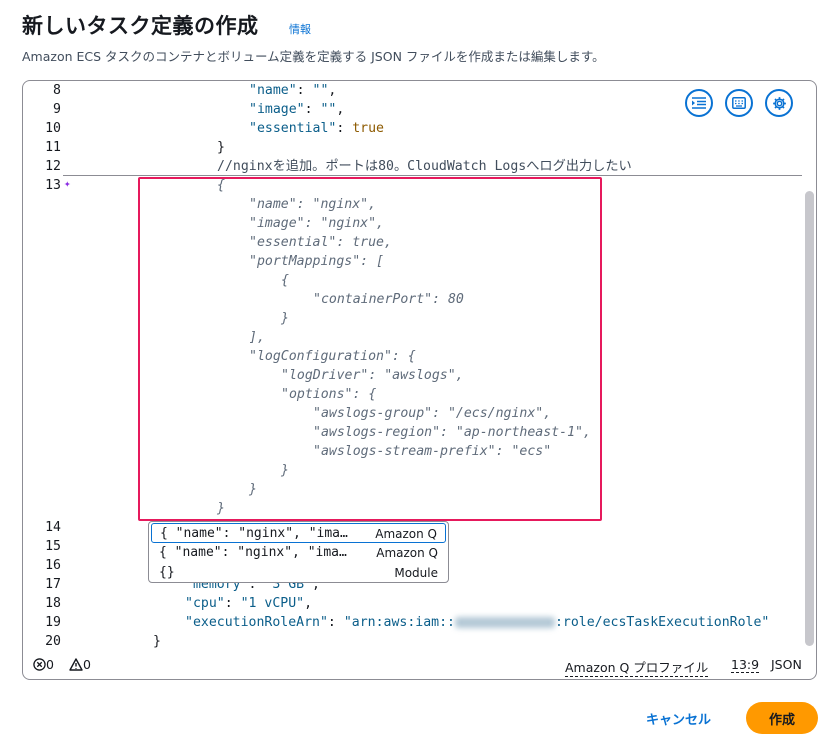 The height and width of the screenshot is (753, 835). Describe the element at coordinates (504, 622) in the screenshot. I see `redacted-account-id` at that location.